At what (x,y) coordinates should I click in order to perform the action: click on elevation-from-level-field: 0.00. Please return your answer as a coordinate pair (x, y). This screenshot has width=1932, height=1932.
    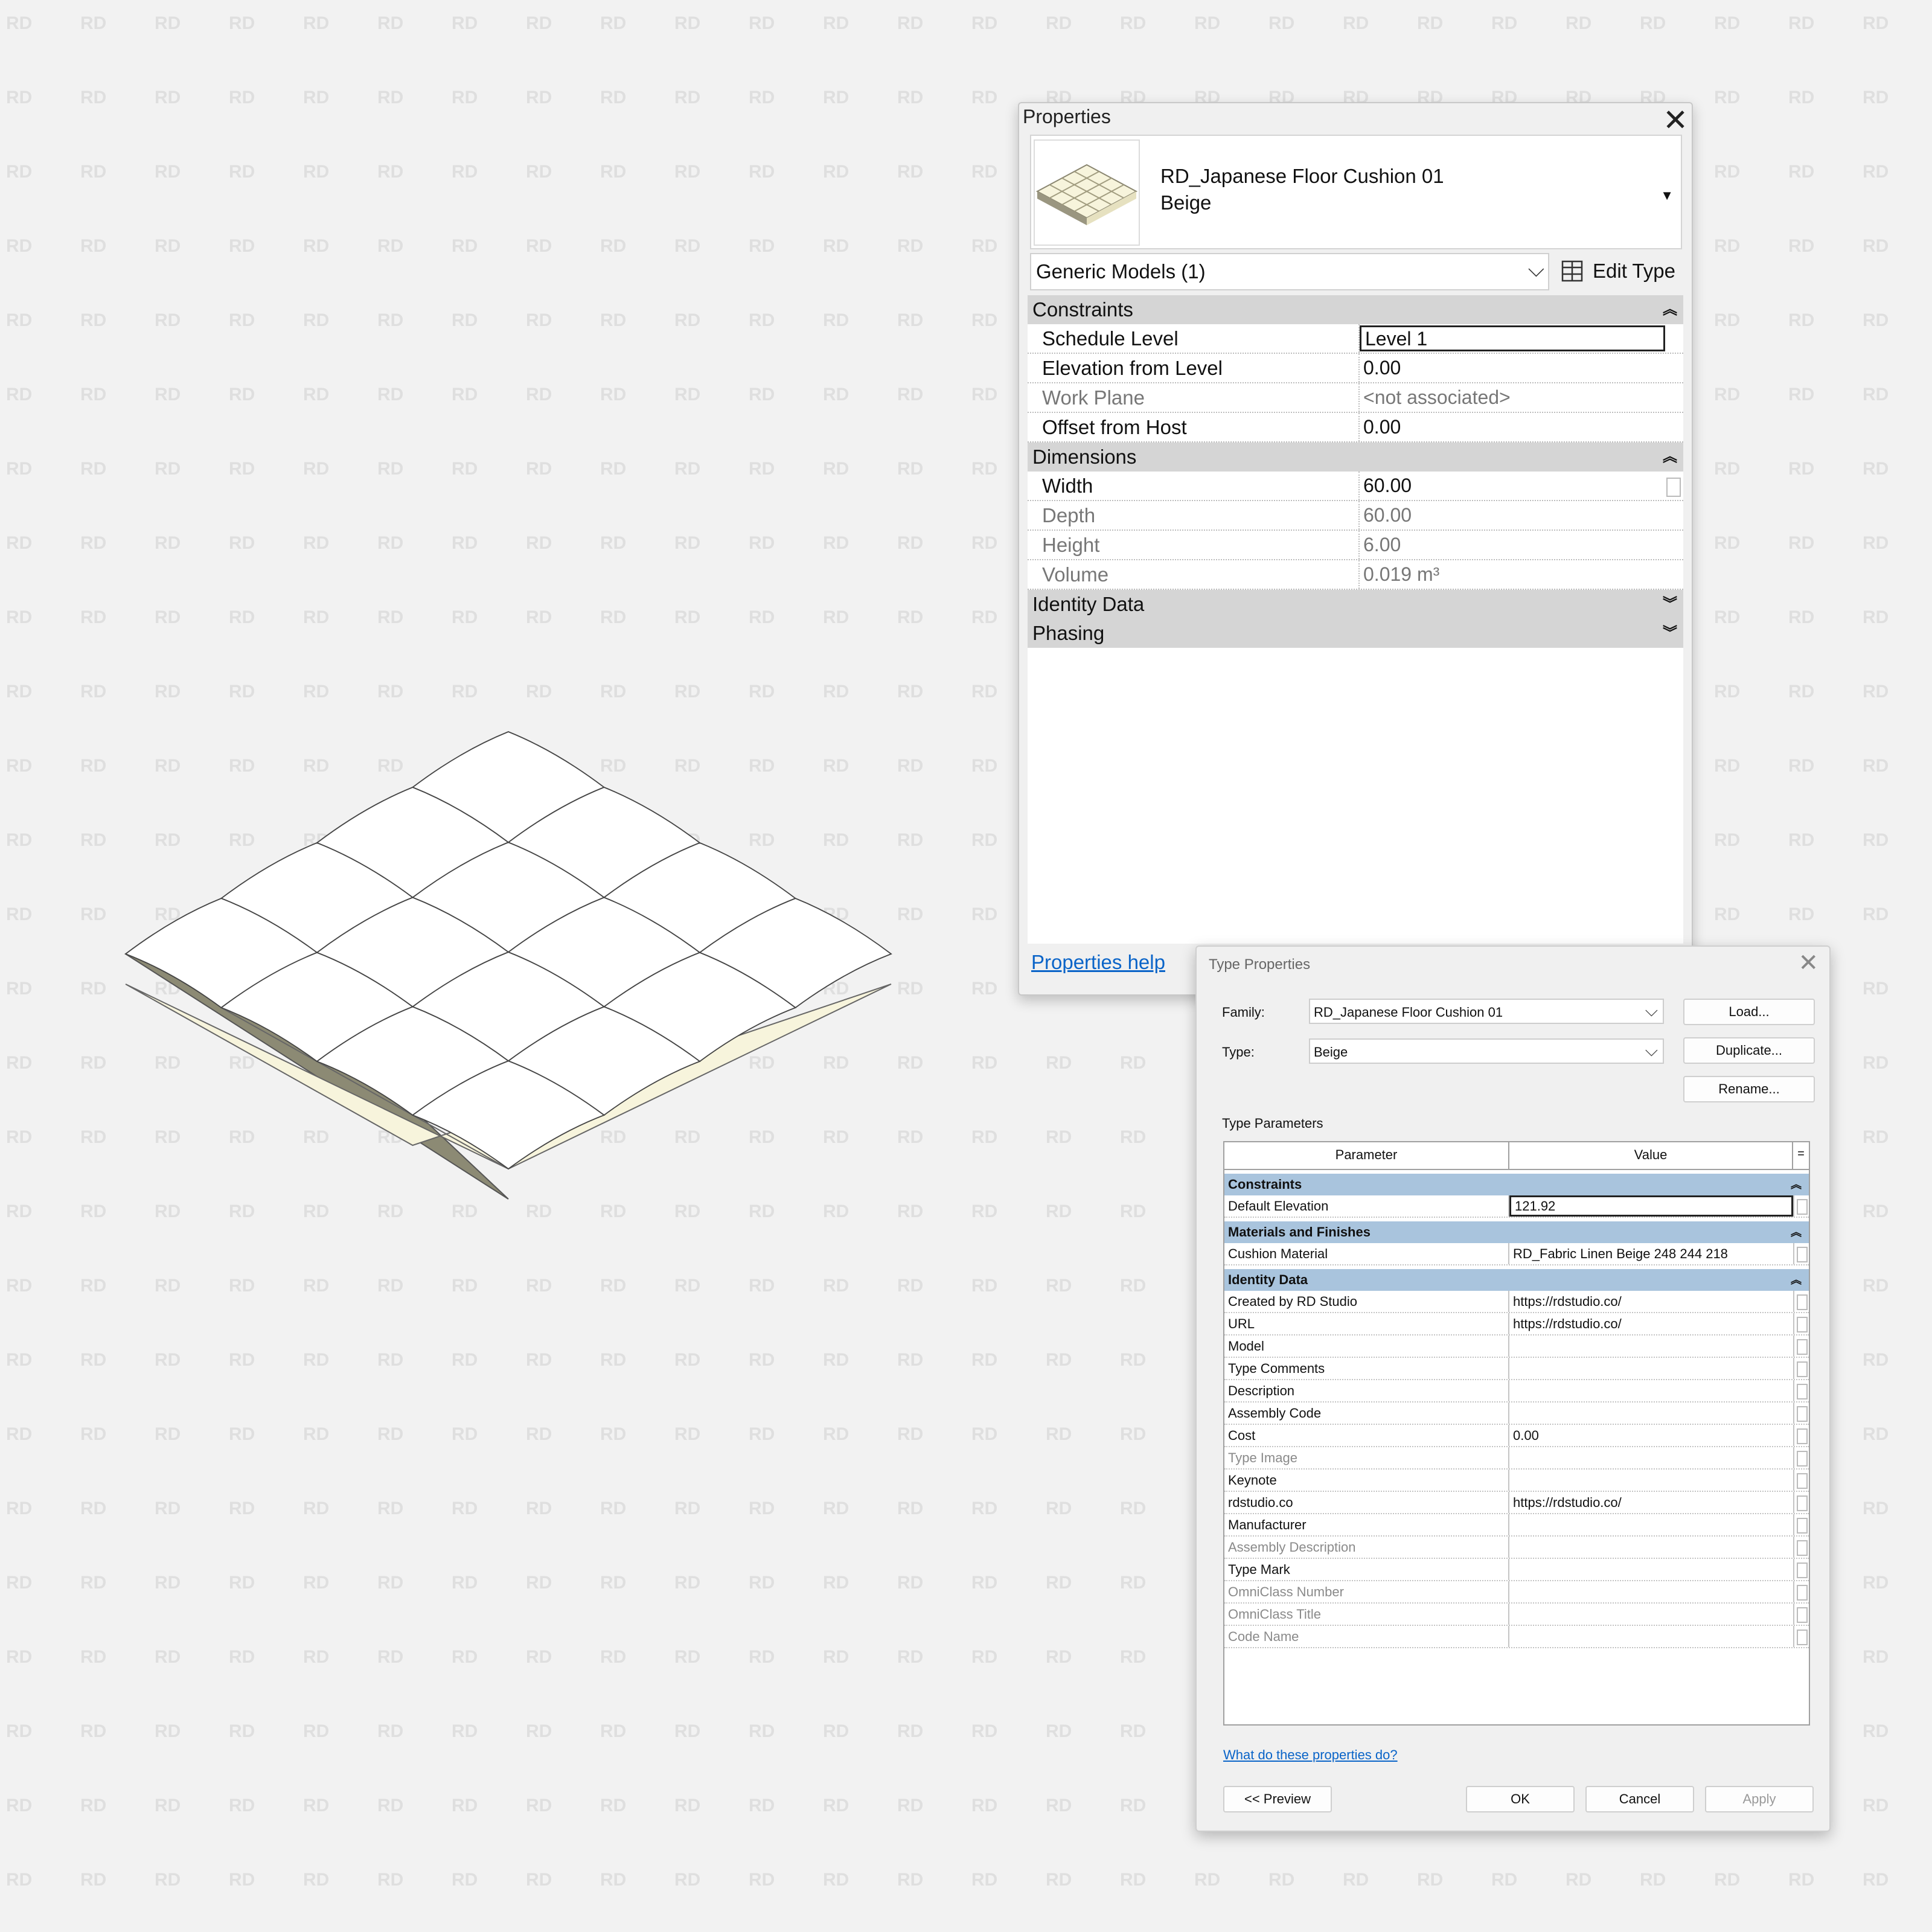
    Looking at the image, I should click on (1521, 368).